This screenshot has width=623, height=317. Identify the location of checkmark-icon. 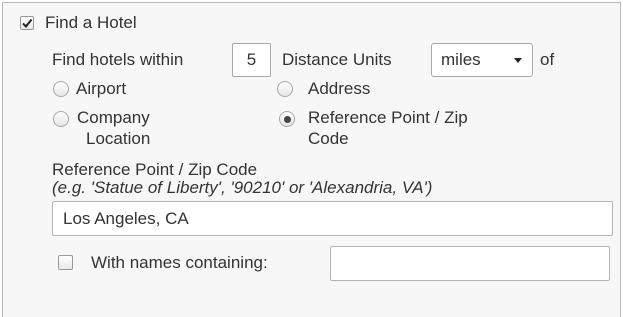
(27, 23).